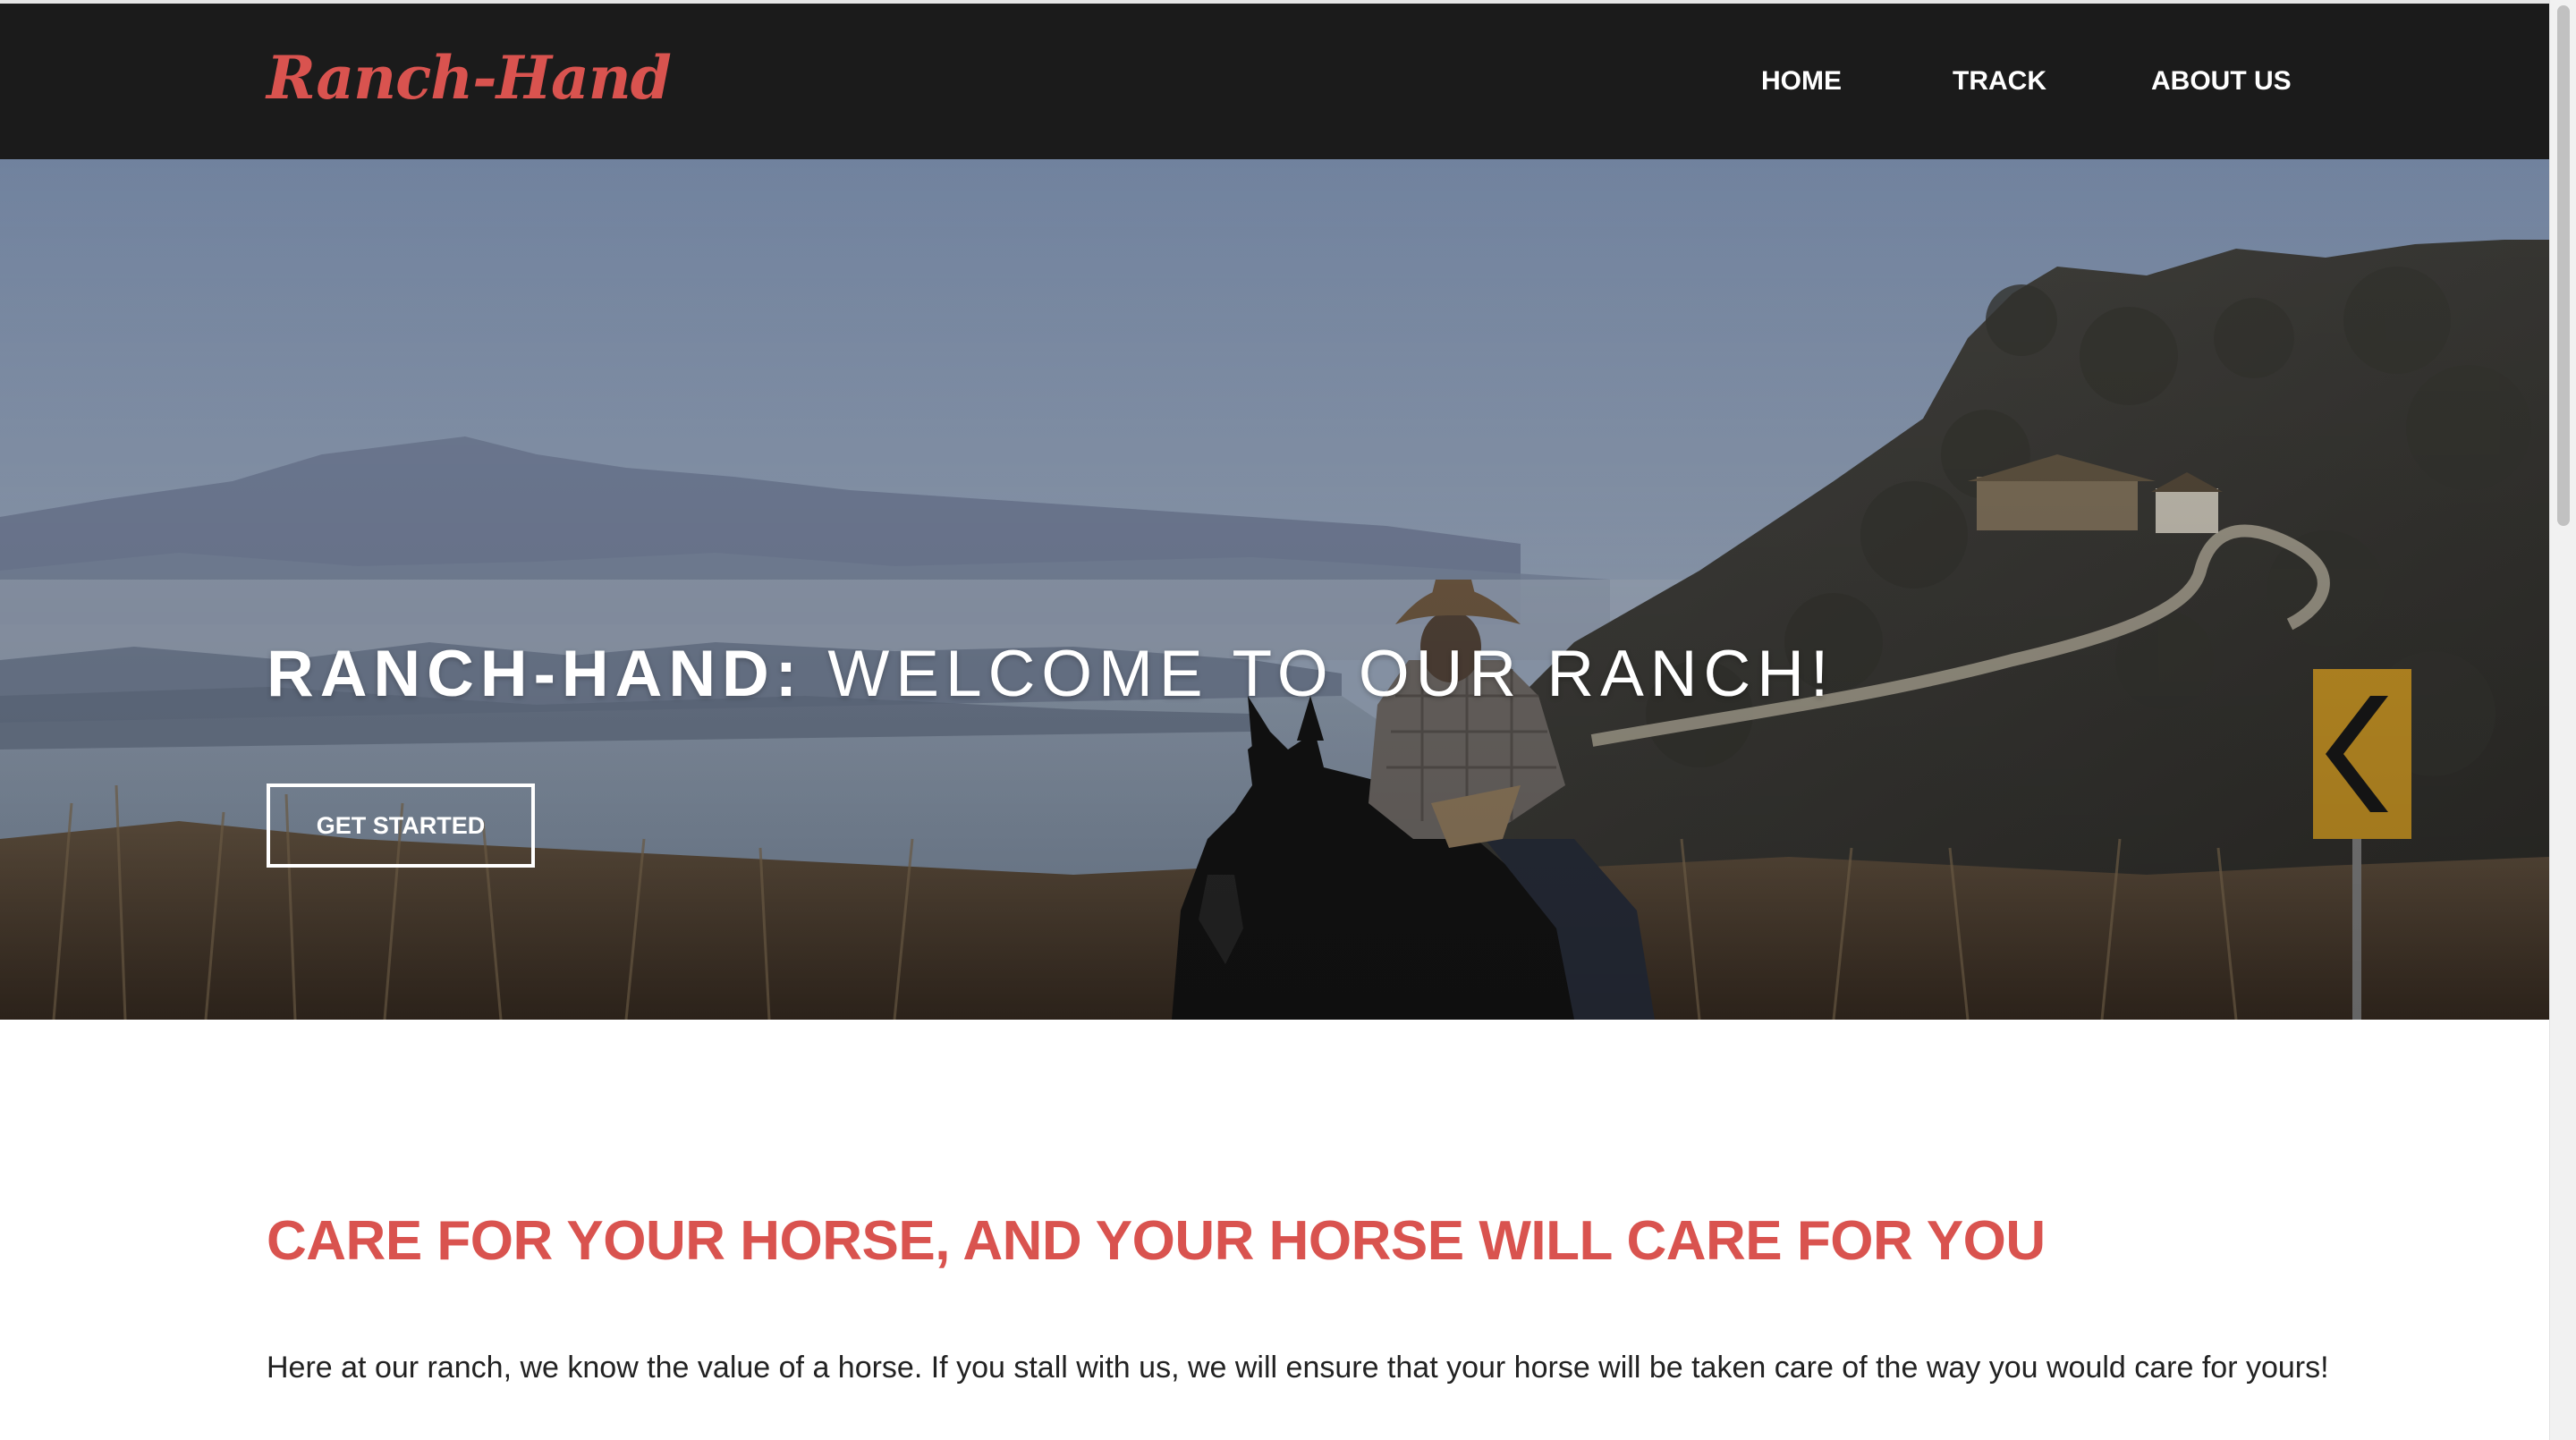 This screenshot has width=2576, height=1440. What do you see at coordinates (1801, 82) in the screenshot?
I see `nav-link-home: HOME` at bounding box center [1801, 82].